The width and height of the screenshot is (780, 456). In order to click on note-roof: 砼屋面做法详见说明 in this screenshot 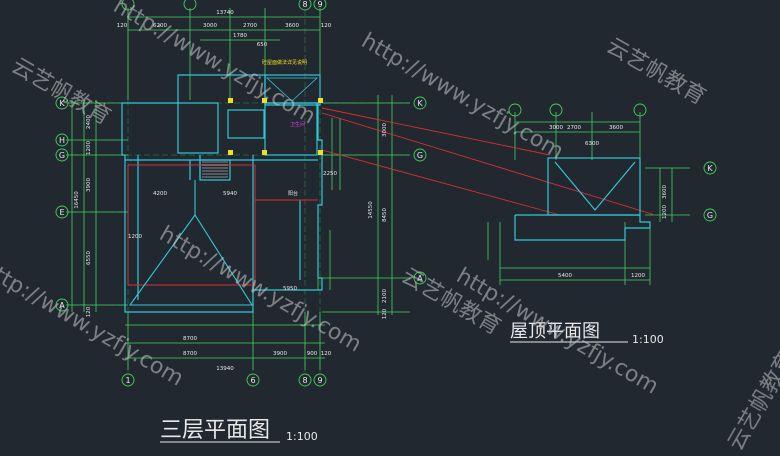, I will do `click(284, 62)`.